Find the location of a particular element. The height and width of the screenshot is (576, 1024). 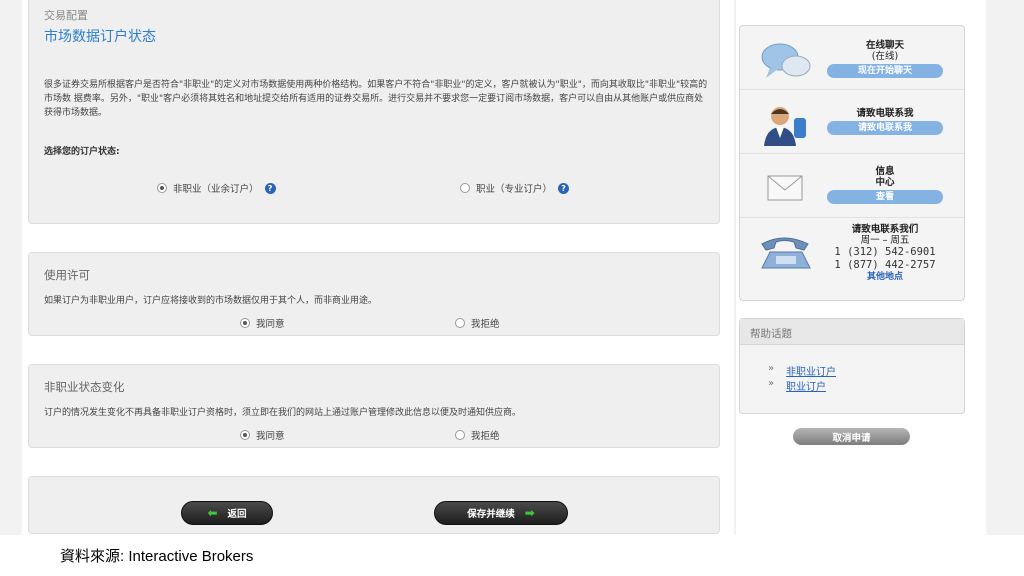

message-center-text: 信息 中心 查看 is located at coordinates (885, 185).